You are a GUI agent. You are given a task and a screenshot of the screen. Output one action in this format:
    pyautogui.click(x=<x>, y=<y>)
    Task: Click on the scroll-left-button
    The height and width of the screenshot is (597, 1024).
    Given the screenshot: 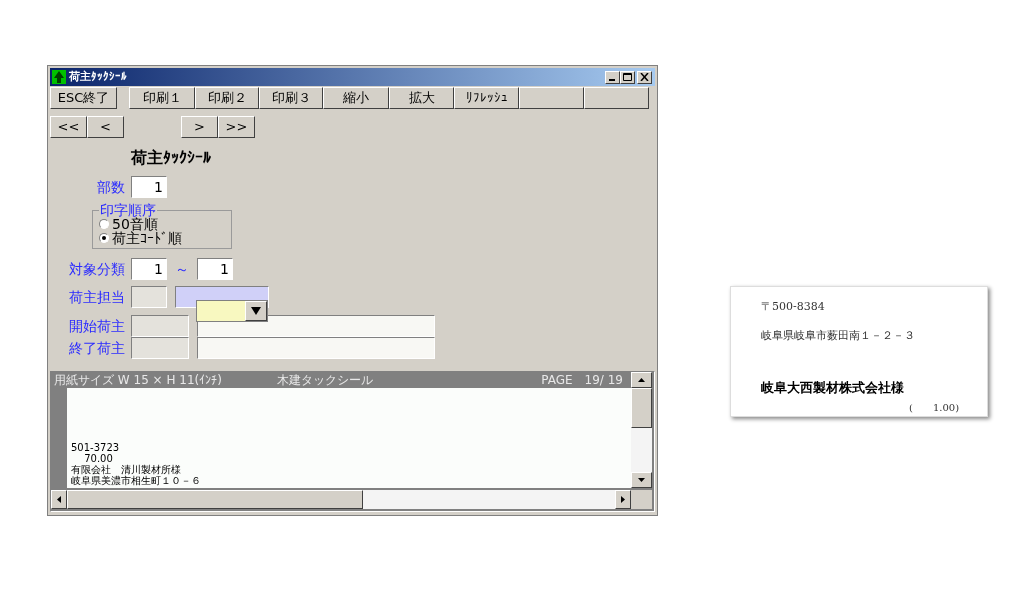 What is the action you would take?
    pyautogui.click(x=59, y=499)
    